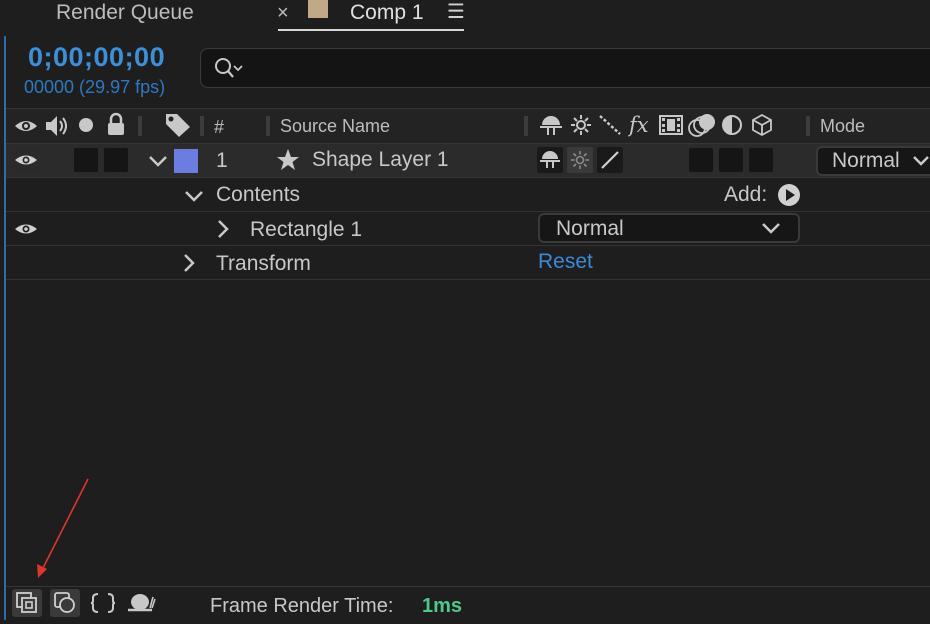 The height and width of the screenshot is (624, 930). Describe the element at coordinates (116, 160) in the screenshot. I see `lock-toggle` at that location.